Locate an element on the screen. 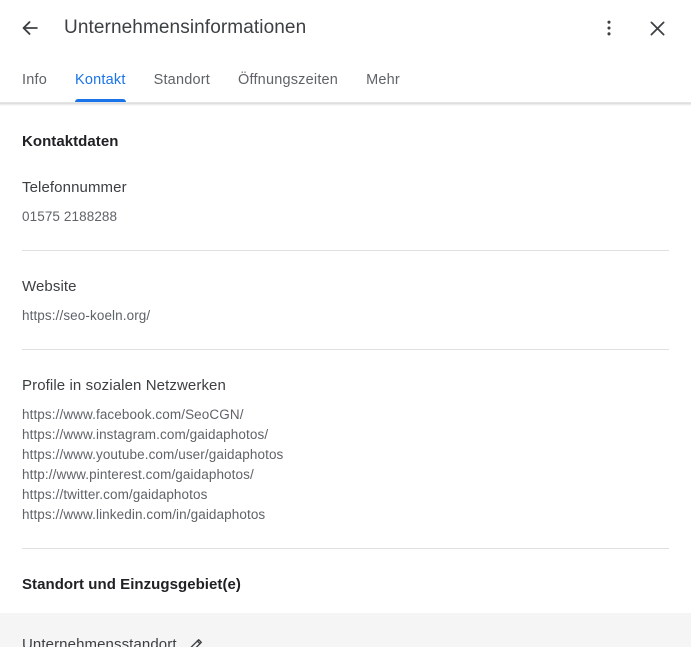  location-section-title: Standort und Einzugsgebiet(e) is located at coordinates (131, 584).